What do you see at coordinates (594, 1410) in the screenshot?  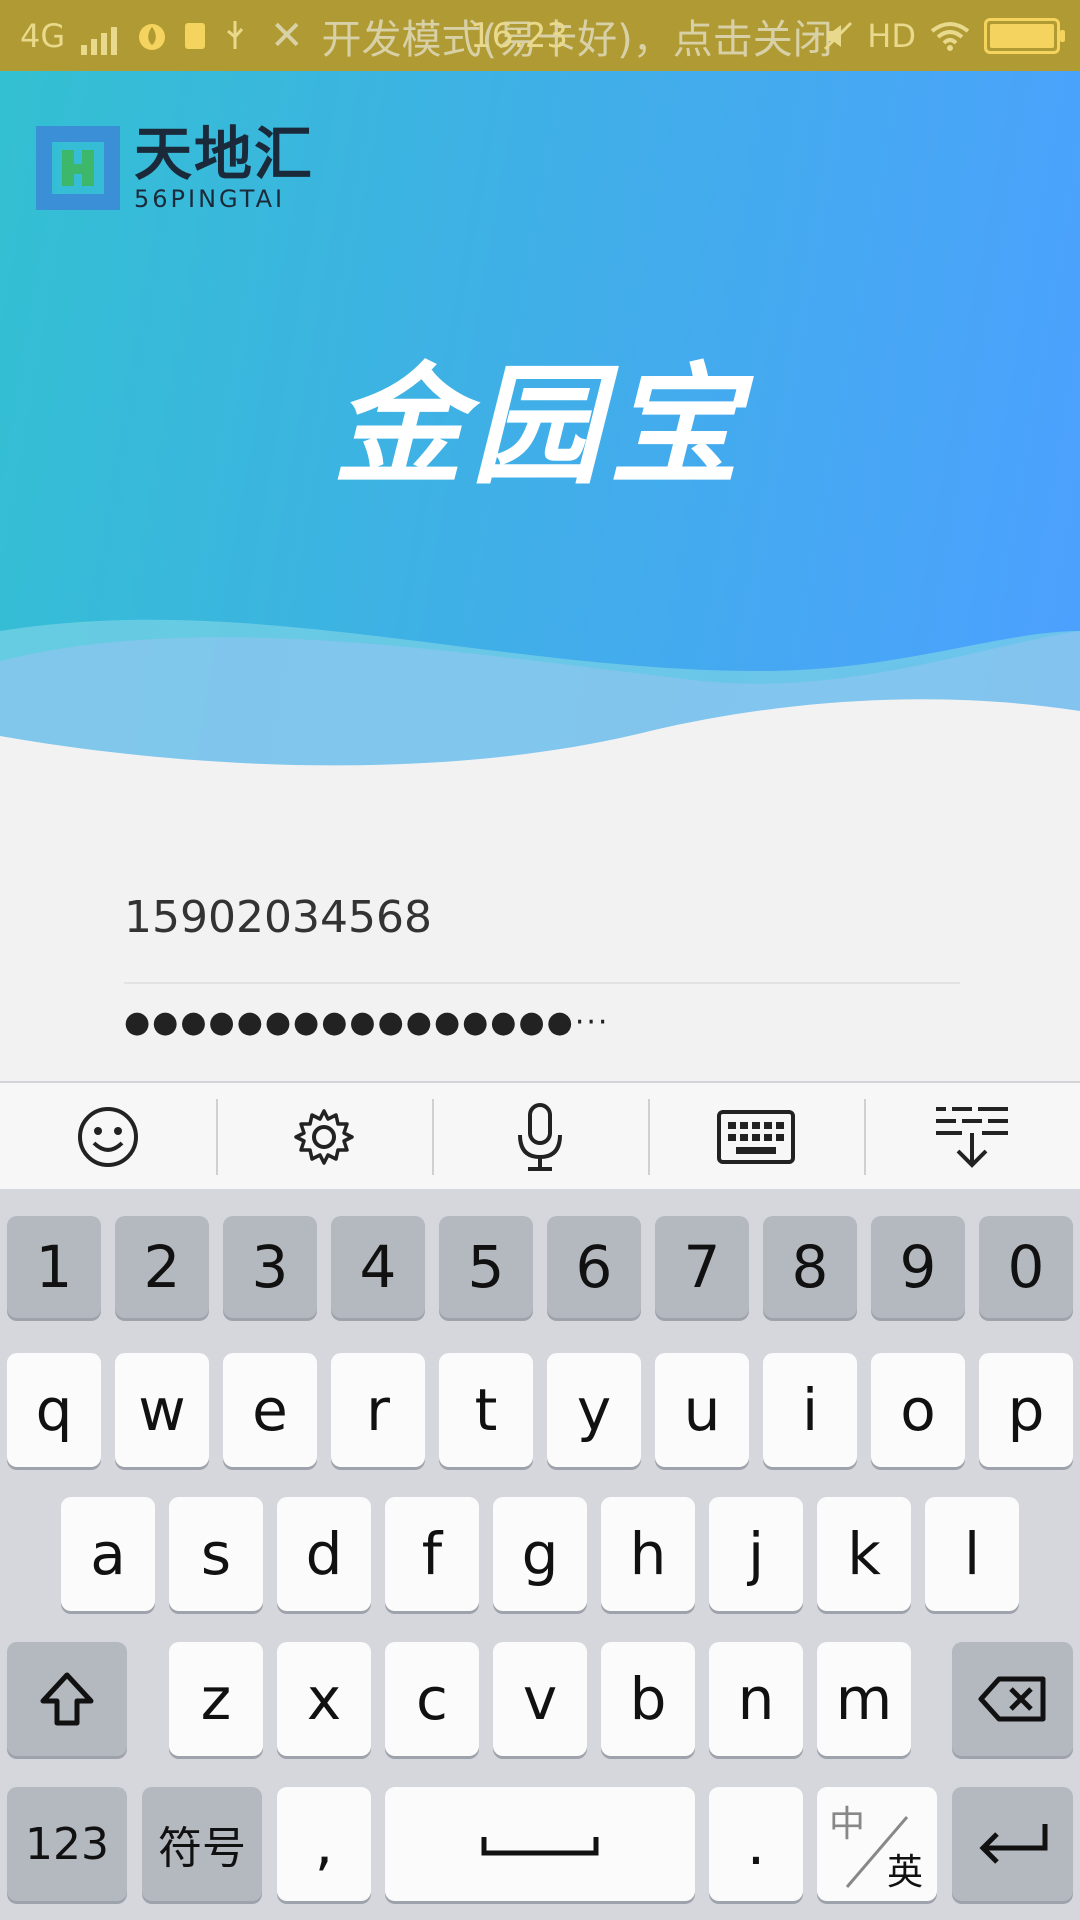 I see `key-y: y` at bounding box center [594, 1410].